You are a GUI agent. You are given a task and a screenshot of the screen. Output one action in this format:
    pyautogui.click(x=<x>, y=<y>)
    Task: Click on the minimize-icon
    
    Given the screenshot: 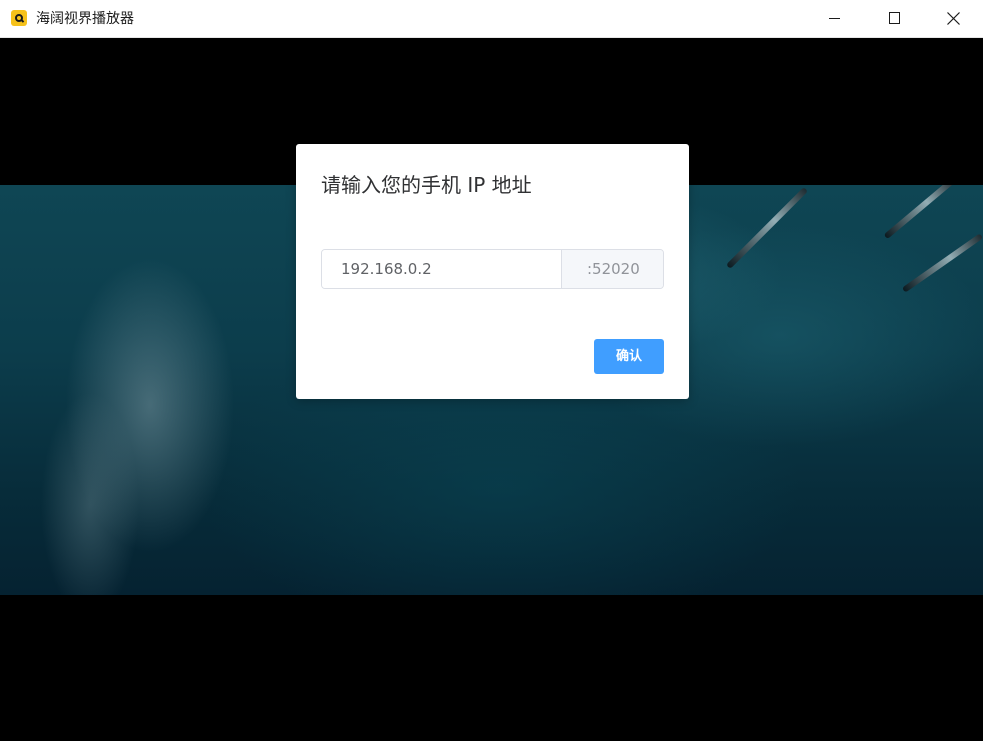 What is the action you would take?
    pyautogui.click(x=834, y=18)
    